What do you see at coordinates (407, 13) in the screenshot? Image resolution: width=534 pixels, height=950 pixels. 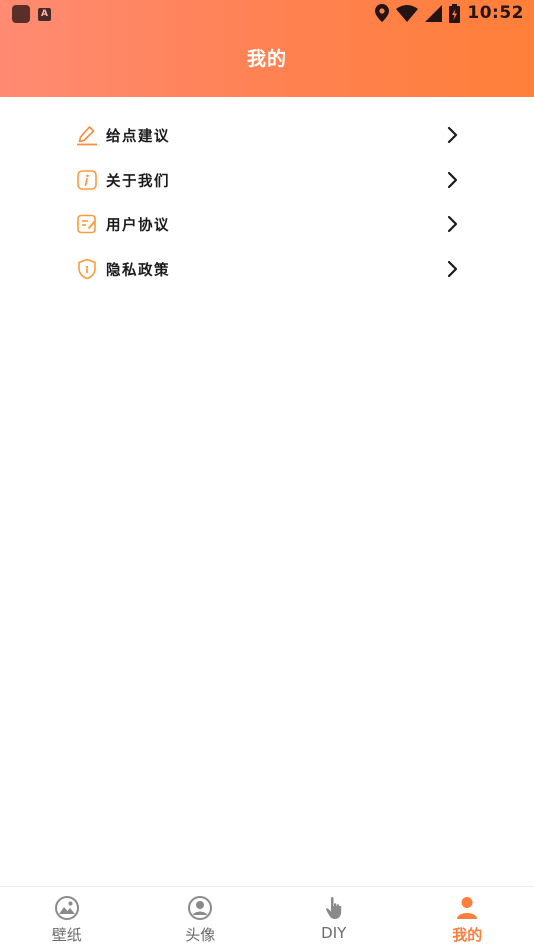 I see `wifi-icon` at bounding box center [407, 13].